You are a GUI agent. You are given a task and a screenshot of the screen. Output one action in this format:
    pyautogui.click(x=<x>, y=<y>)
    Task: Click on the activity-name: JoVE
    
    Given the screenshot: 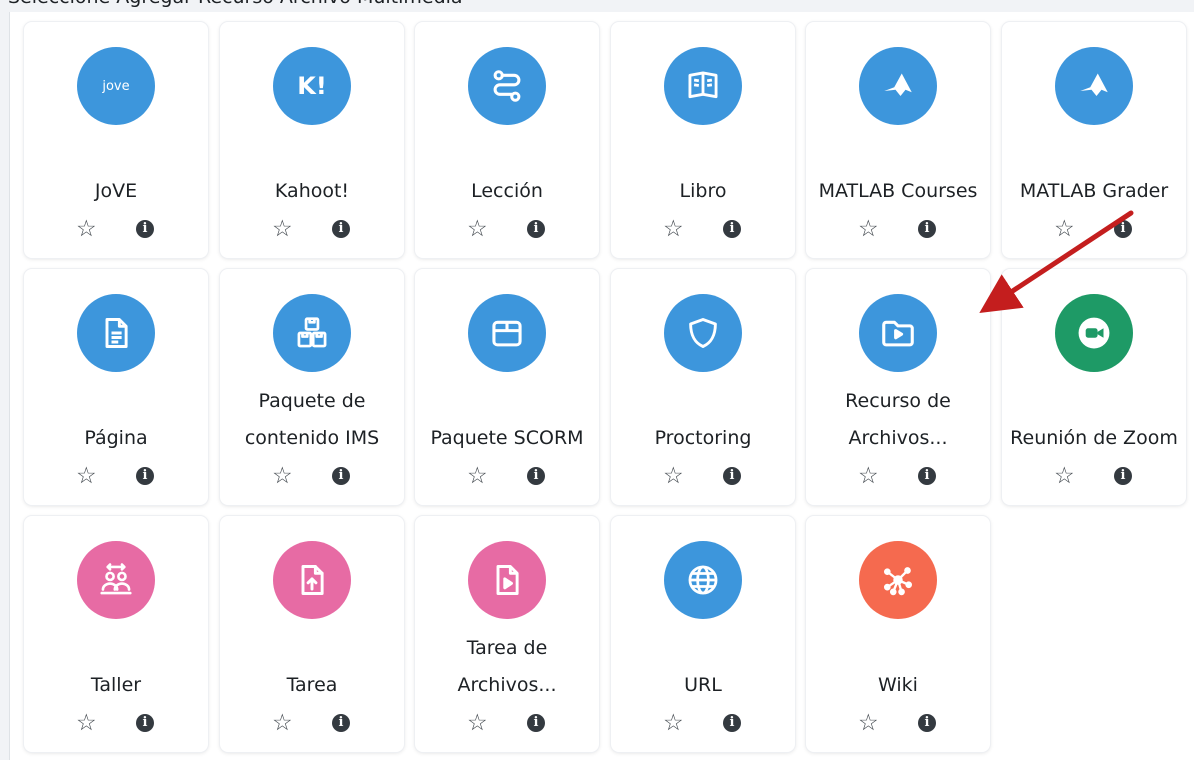 What is the action you would take?
    pyautogui.click(x=116, y=170)
    